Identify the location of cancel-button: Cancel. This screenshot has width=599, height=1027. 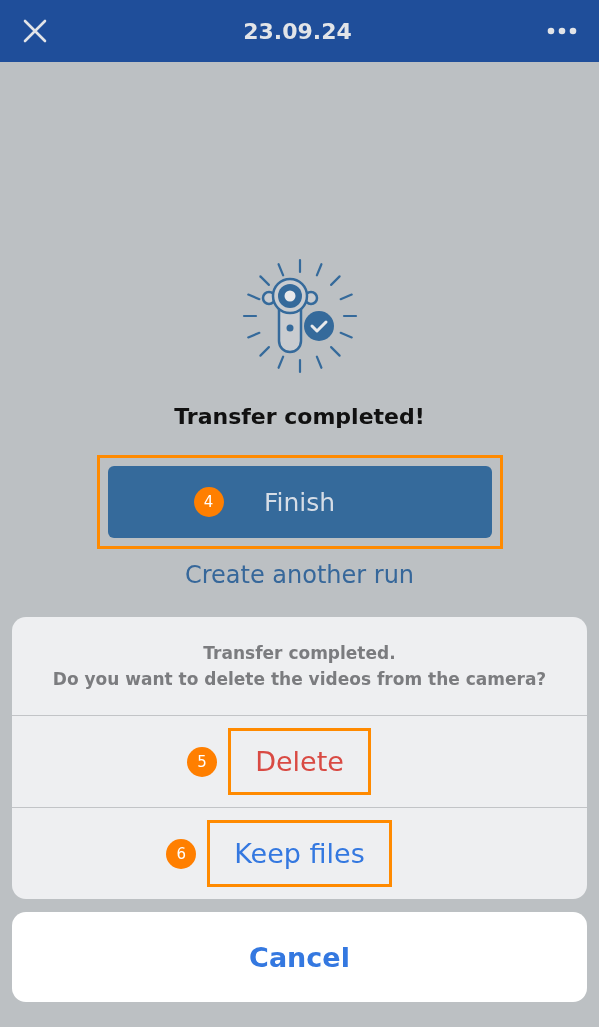
(299, 957).